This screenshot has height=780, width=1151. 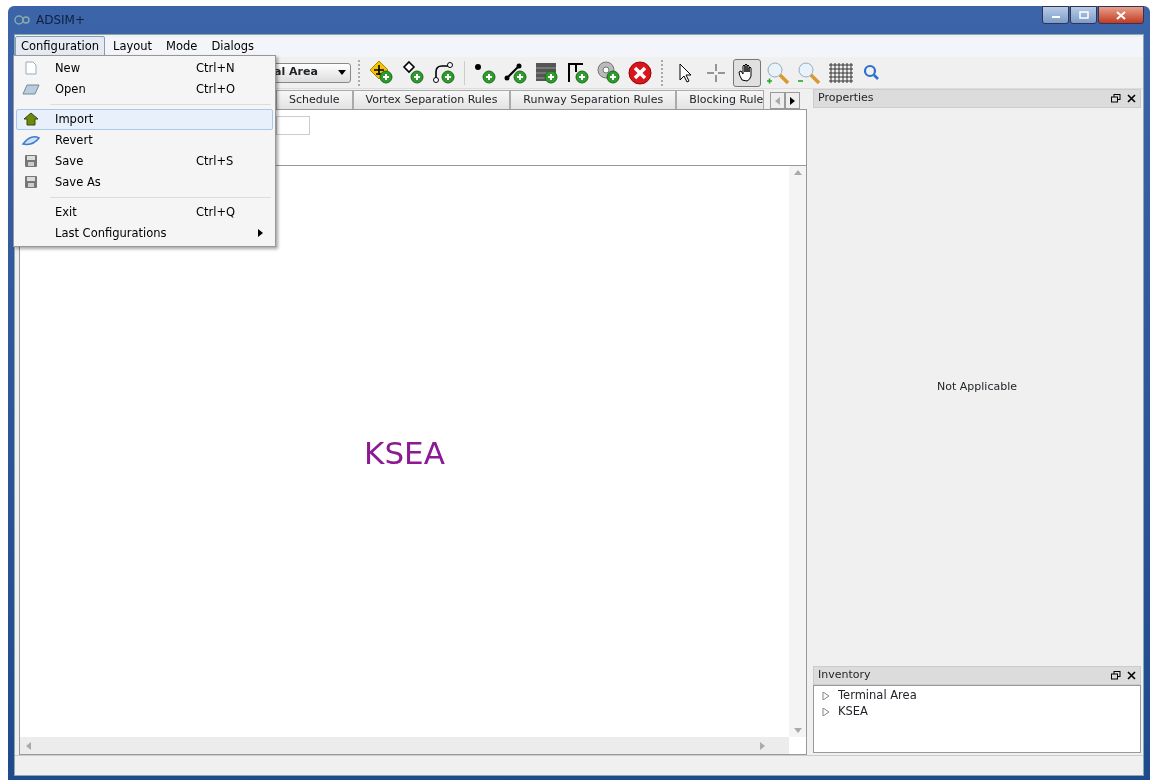 What do you see at coordinates (144, 140) in the screenshot?
I see `menu-item: Revert` at bounding box center [144, 140].